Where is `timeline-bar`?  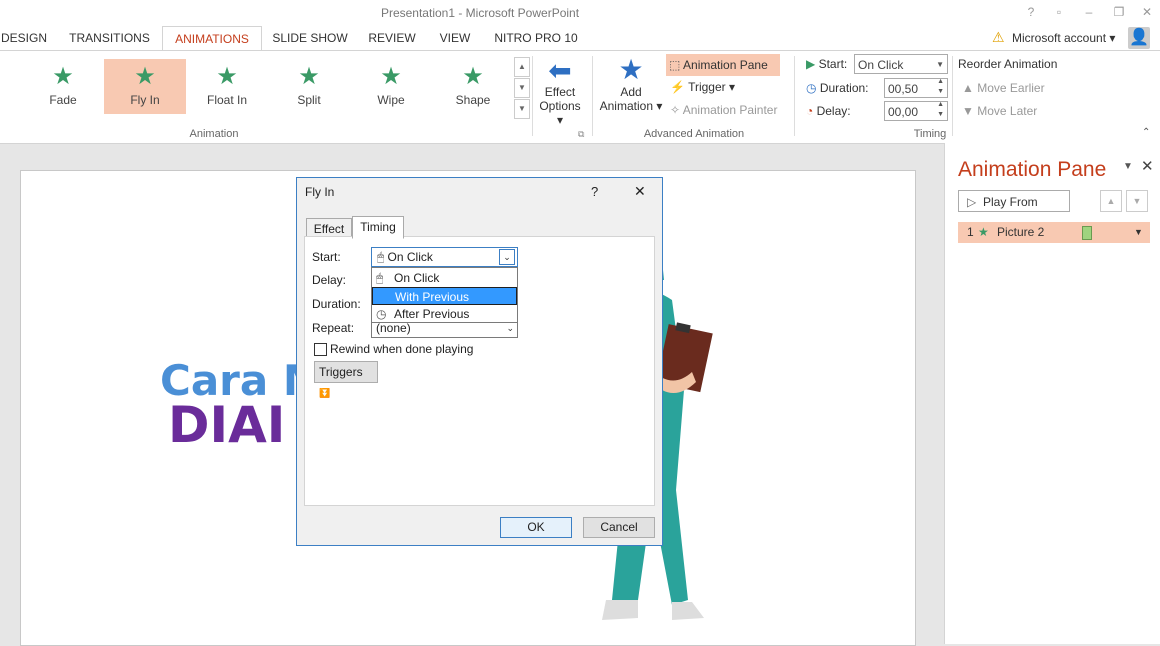 timeline-bar is located at coordinates (1087, 233).